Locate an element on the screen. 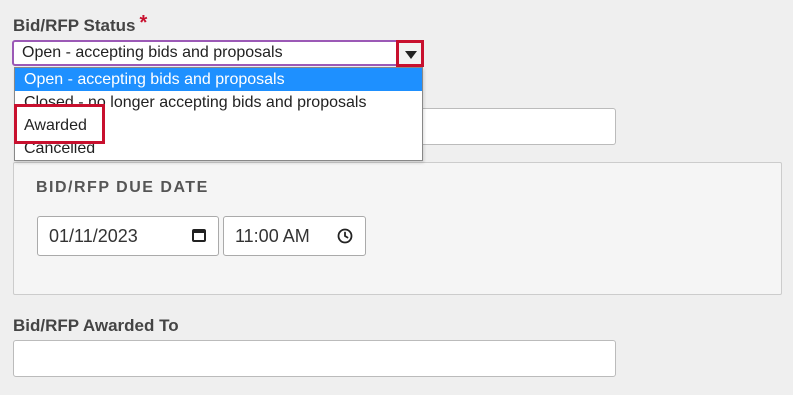  awarded-to-label: Bid/RFP Awarded To is located at coordinates (96, 325).